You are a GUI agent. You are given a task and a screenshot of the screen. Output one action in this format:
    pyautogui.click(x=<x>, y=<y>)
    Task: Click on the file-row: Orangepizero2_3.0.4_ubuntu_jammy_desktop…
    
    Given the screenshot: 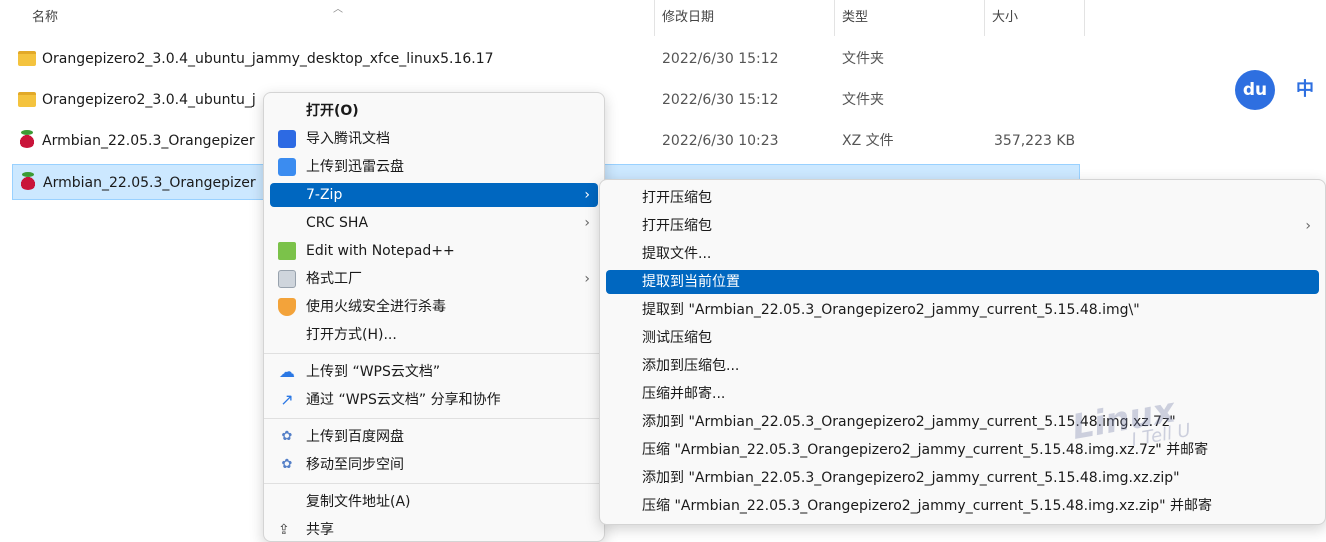 What is the action you would take?
    pyautogui.click(x=546, y=59)
    